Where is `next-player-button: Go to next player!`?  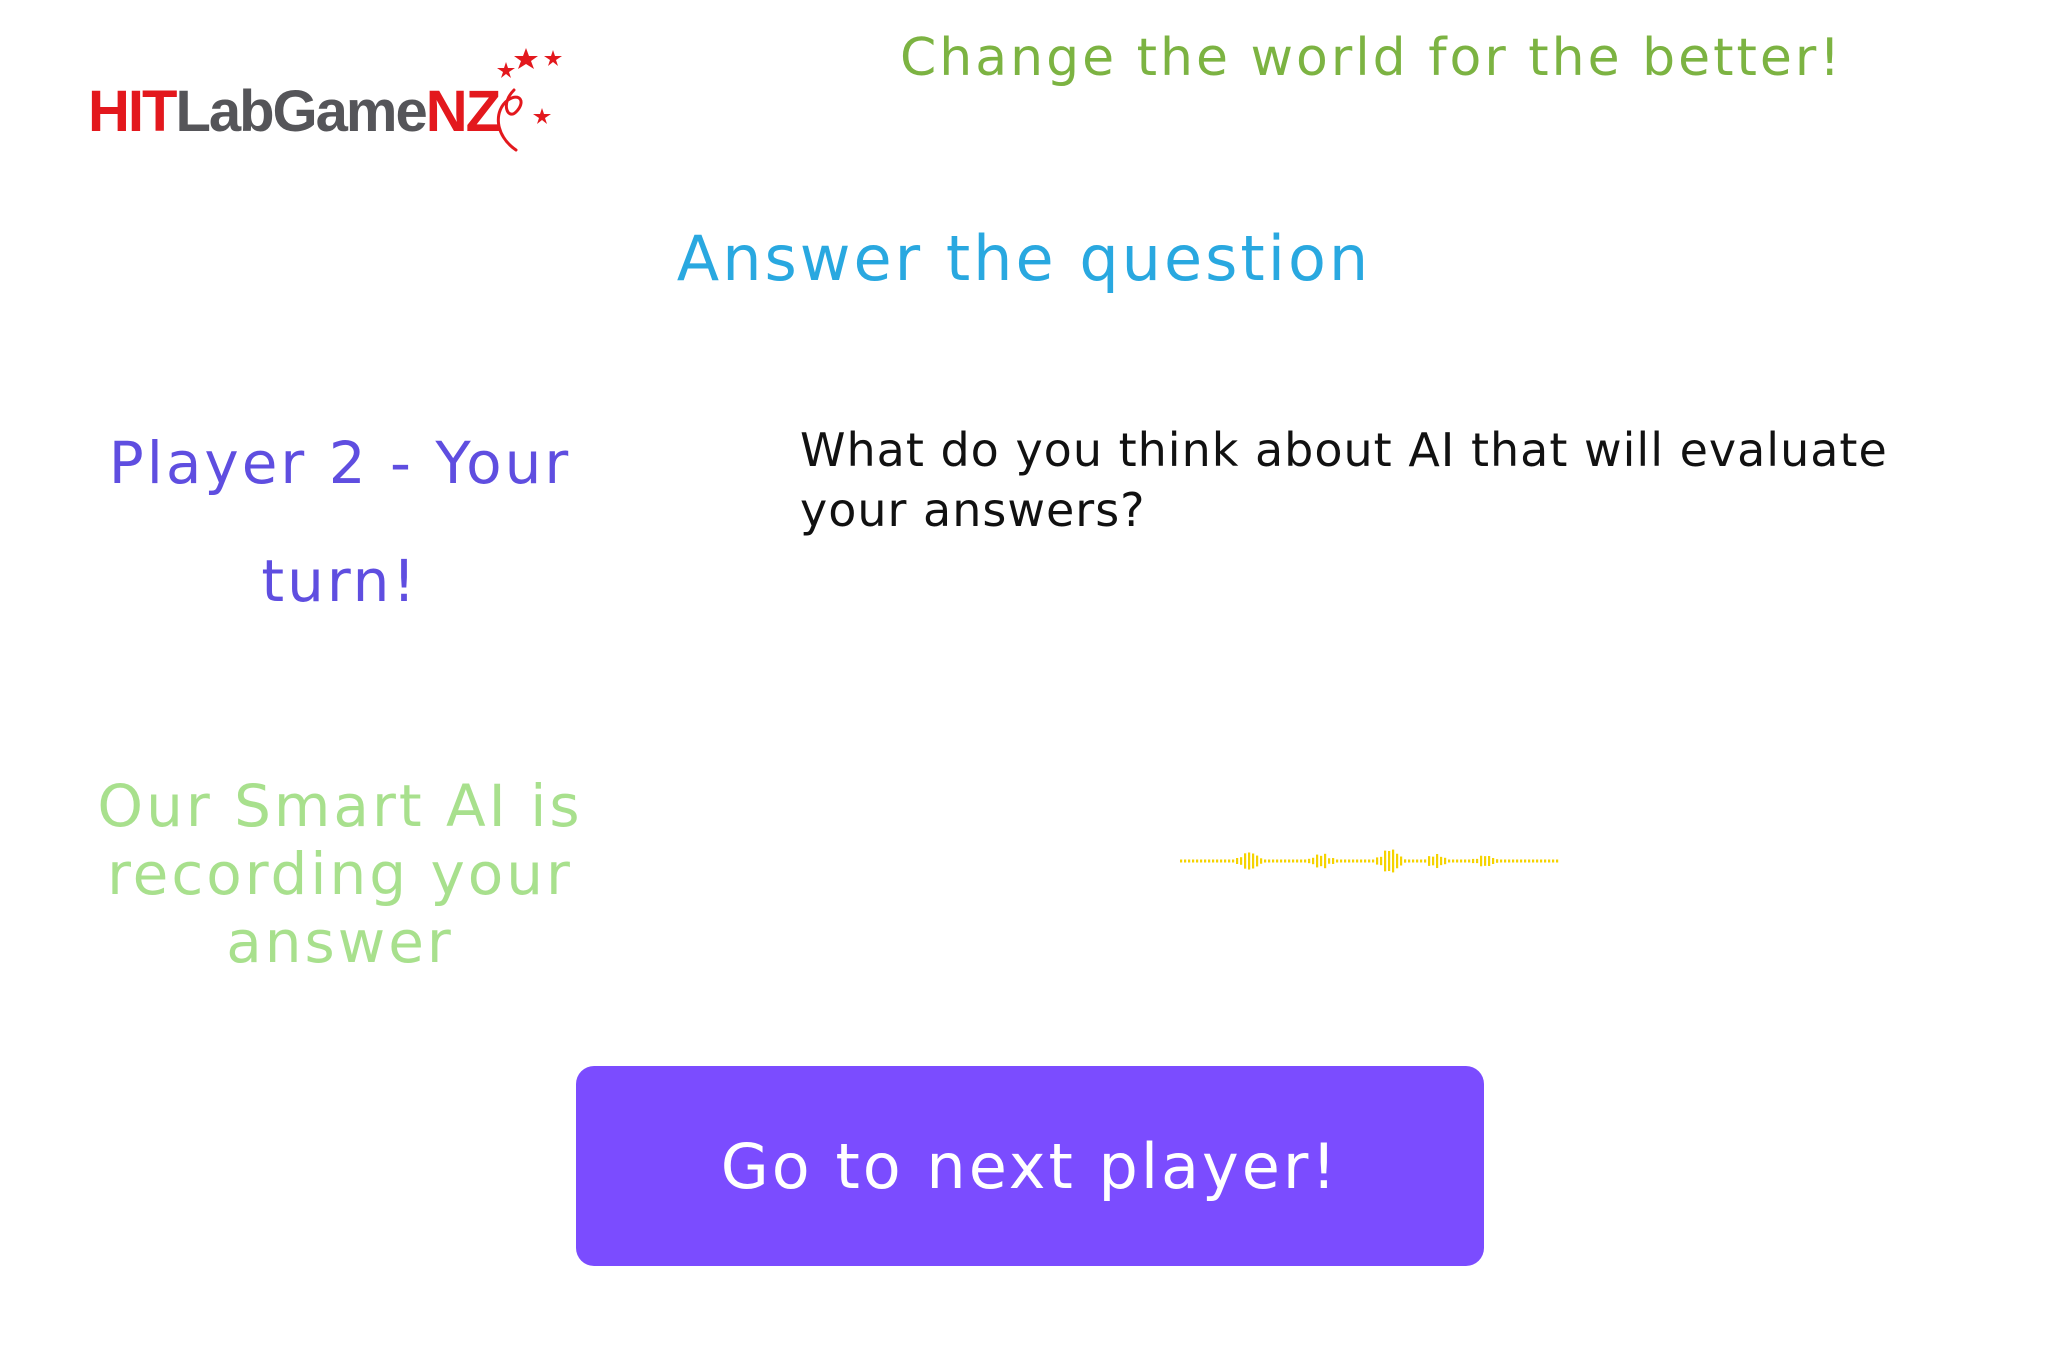 next-player-button: Go to next player! is located at coordinates (1030, 1166).